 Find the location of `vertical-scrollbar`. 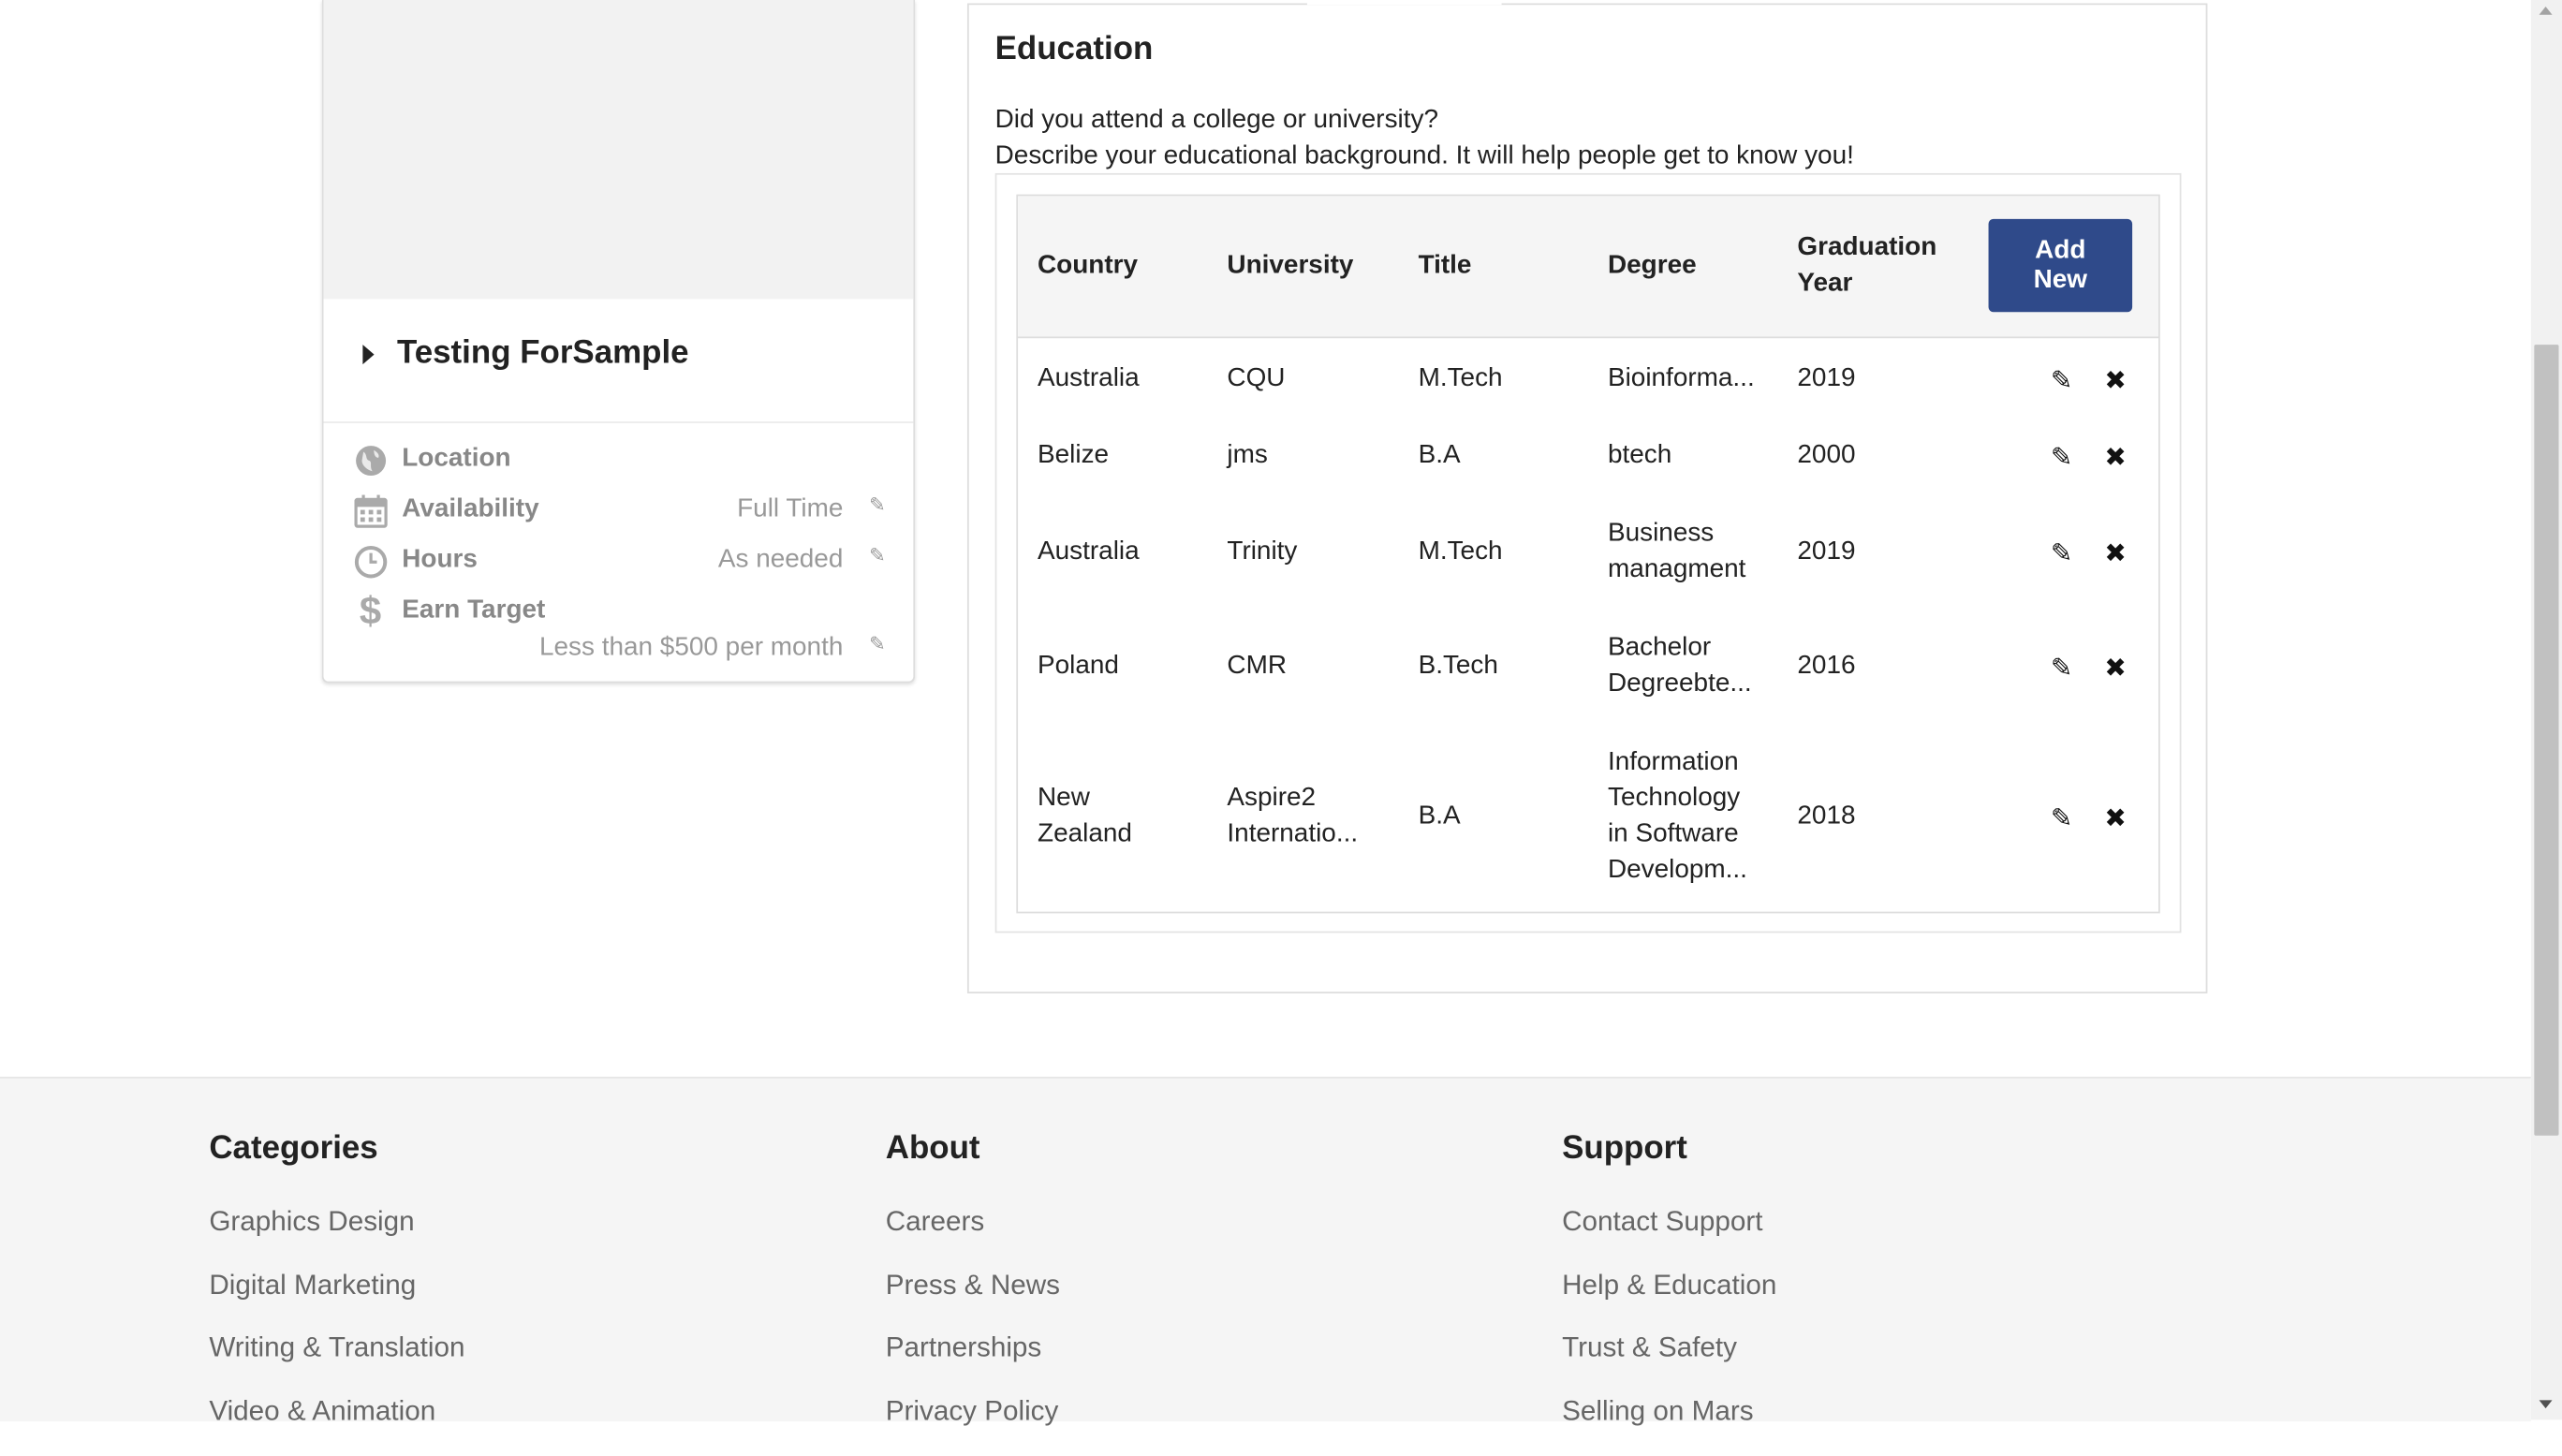

vertical-scrollbar is located at coordinates (2546, 710).